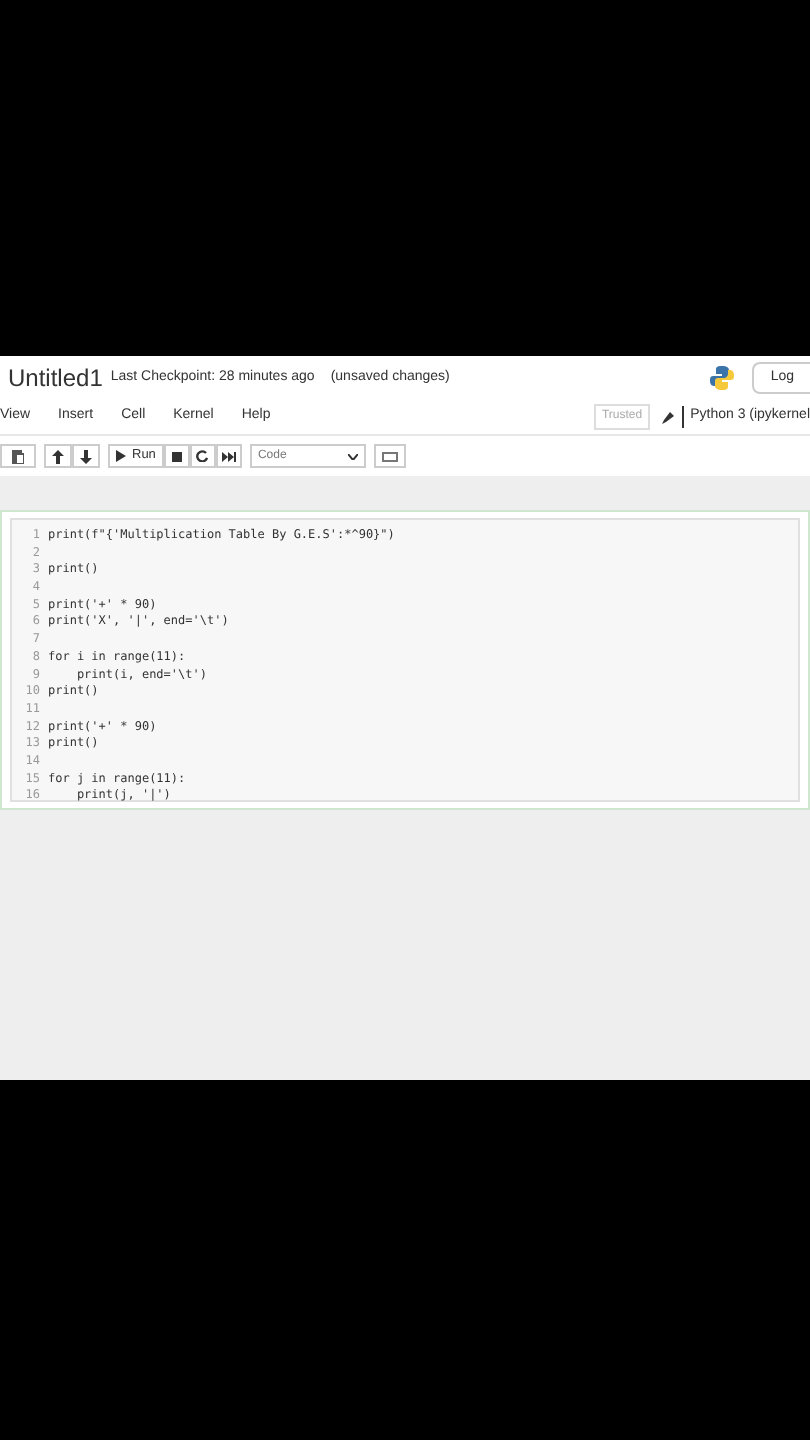  What do you see at coordinates (722, 378) in the screenshot?
I see `python-logo-icon` at bounding box center [722, 378].